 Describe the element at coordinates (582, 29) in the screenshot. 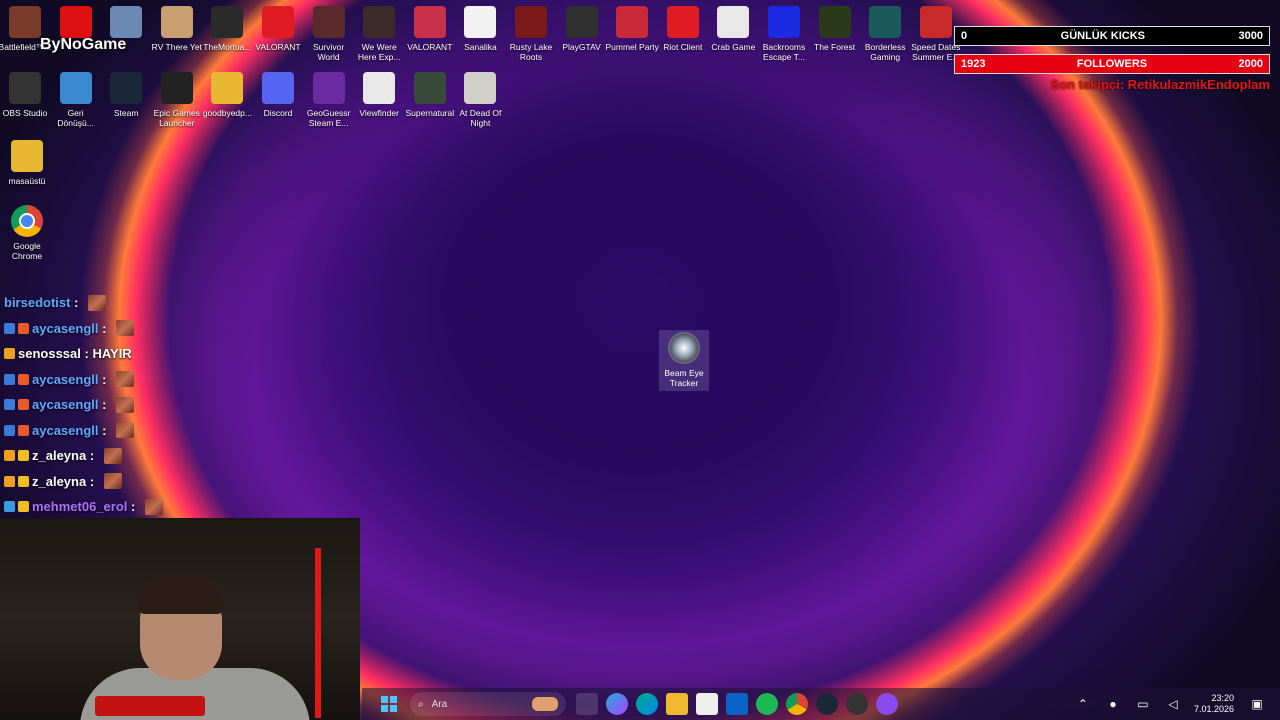

I see `desktop-icon: PlayGTAV` at that location.